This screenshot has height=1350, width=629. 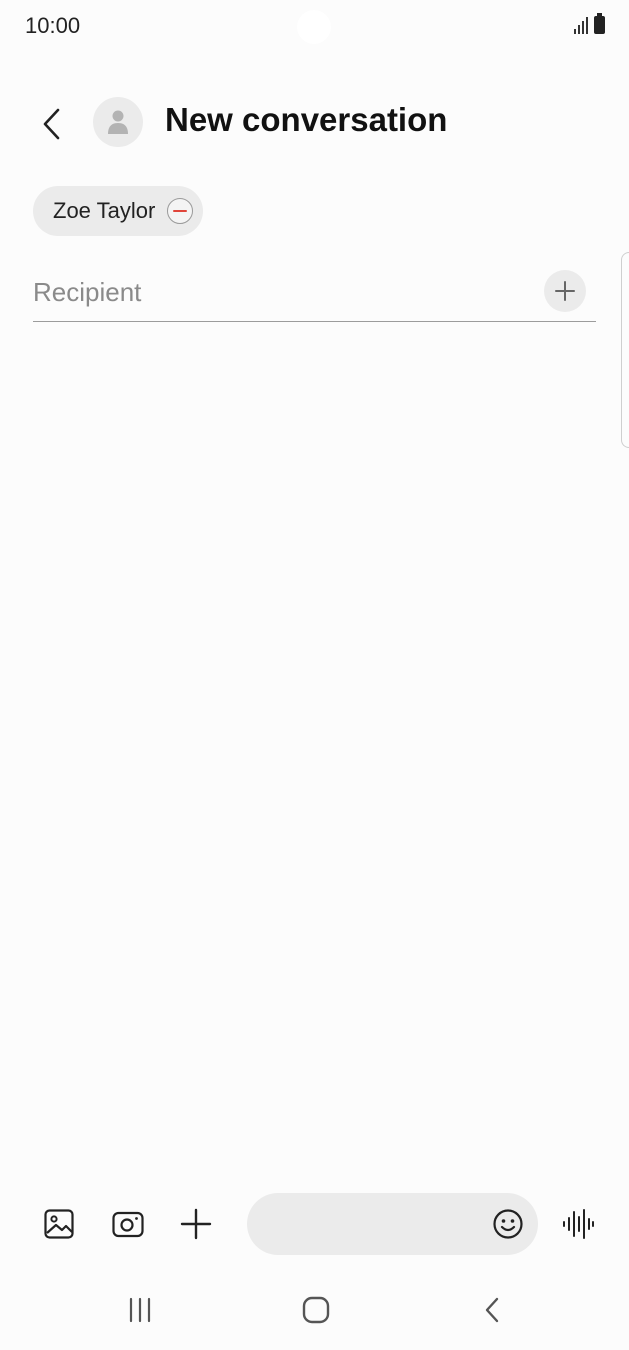 I want to click on gallery-button, so click(x=59, y=1224).